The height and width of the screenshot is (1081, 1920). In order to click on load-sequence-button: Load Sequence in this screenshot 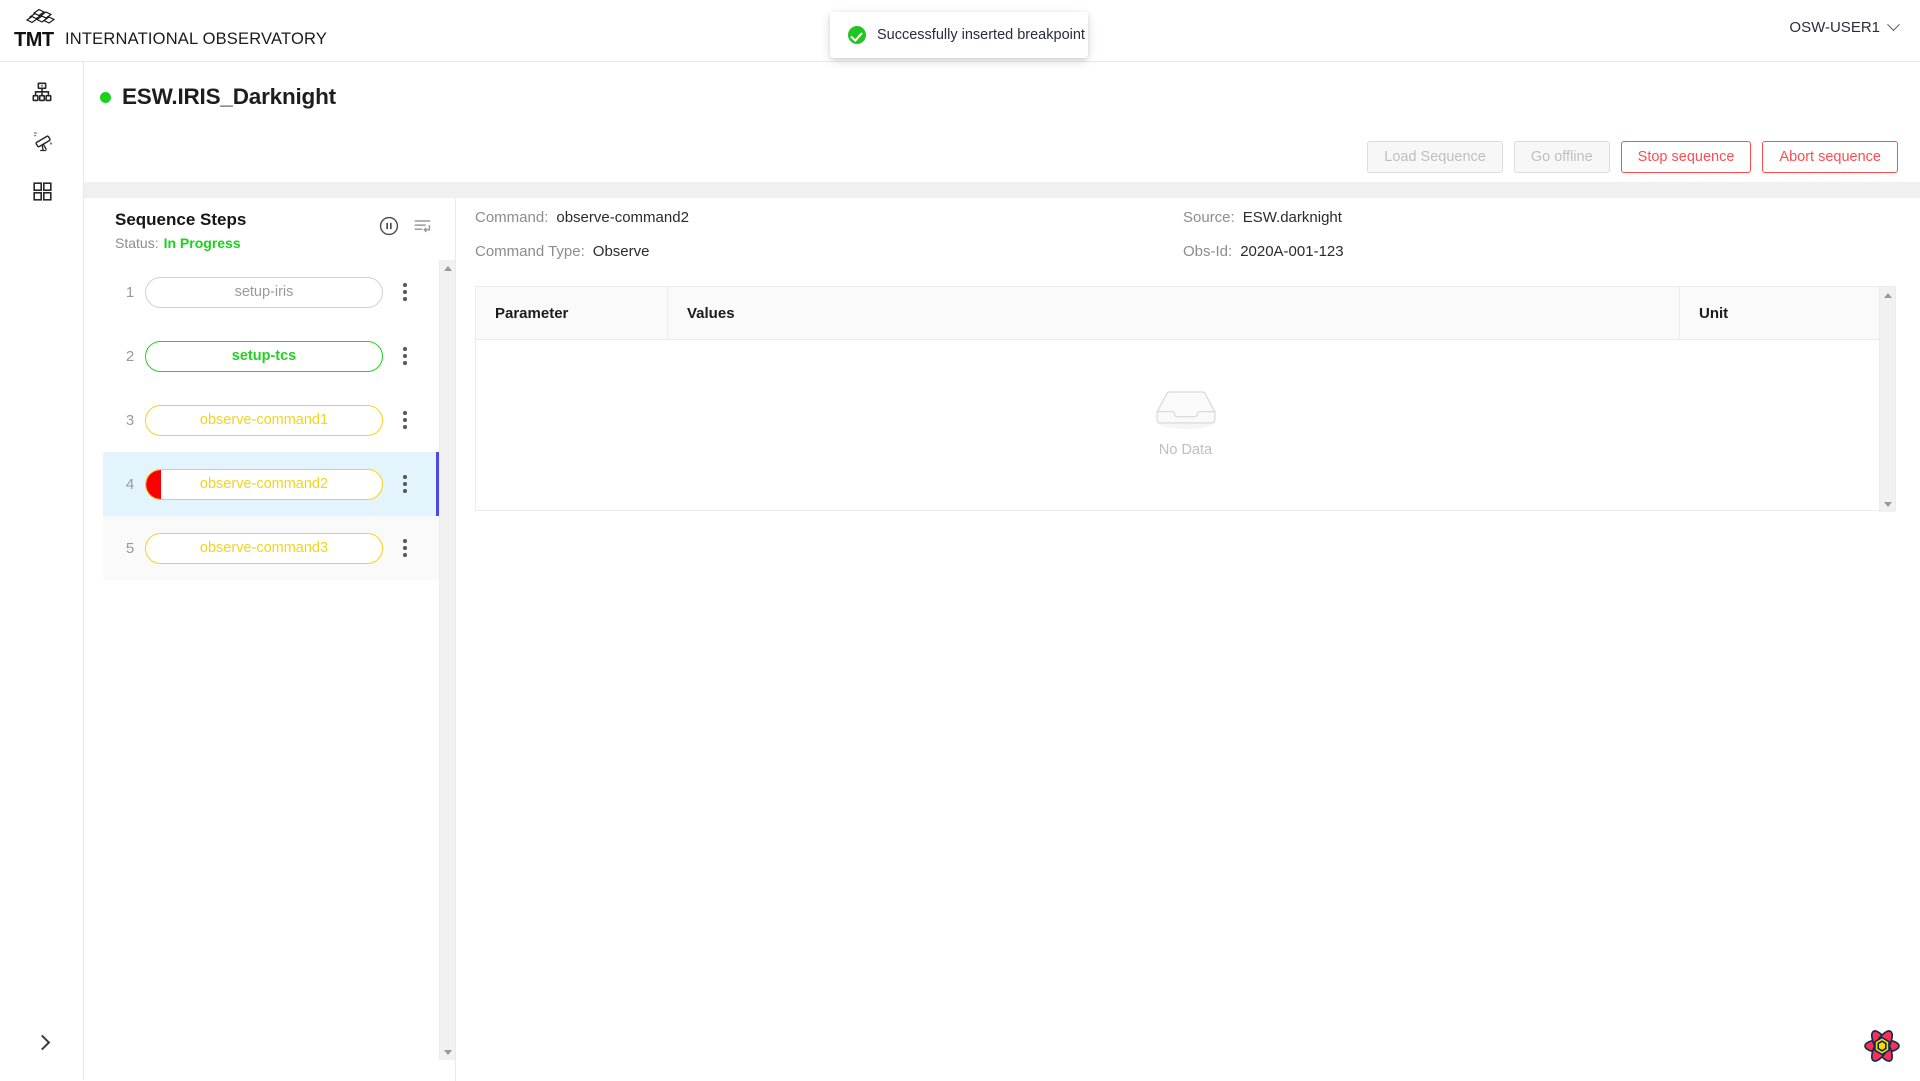, I will do `click(1435, 157)`.